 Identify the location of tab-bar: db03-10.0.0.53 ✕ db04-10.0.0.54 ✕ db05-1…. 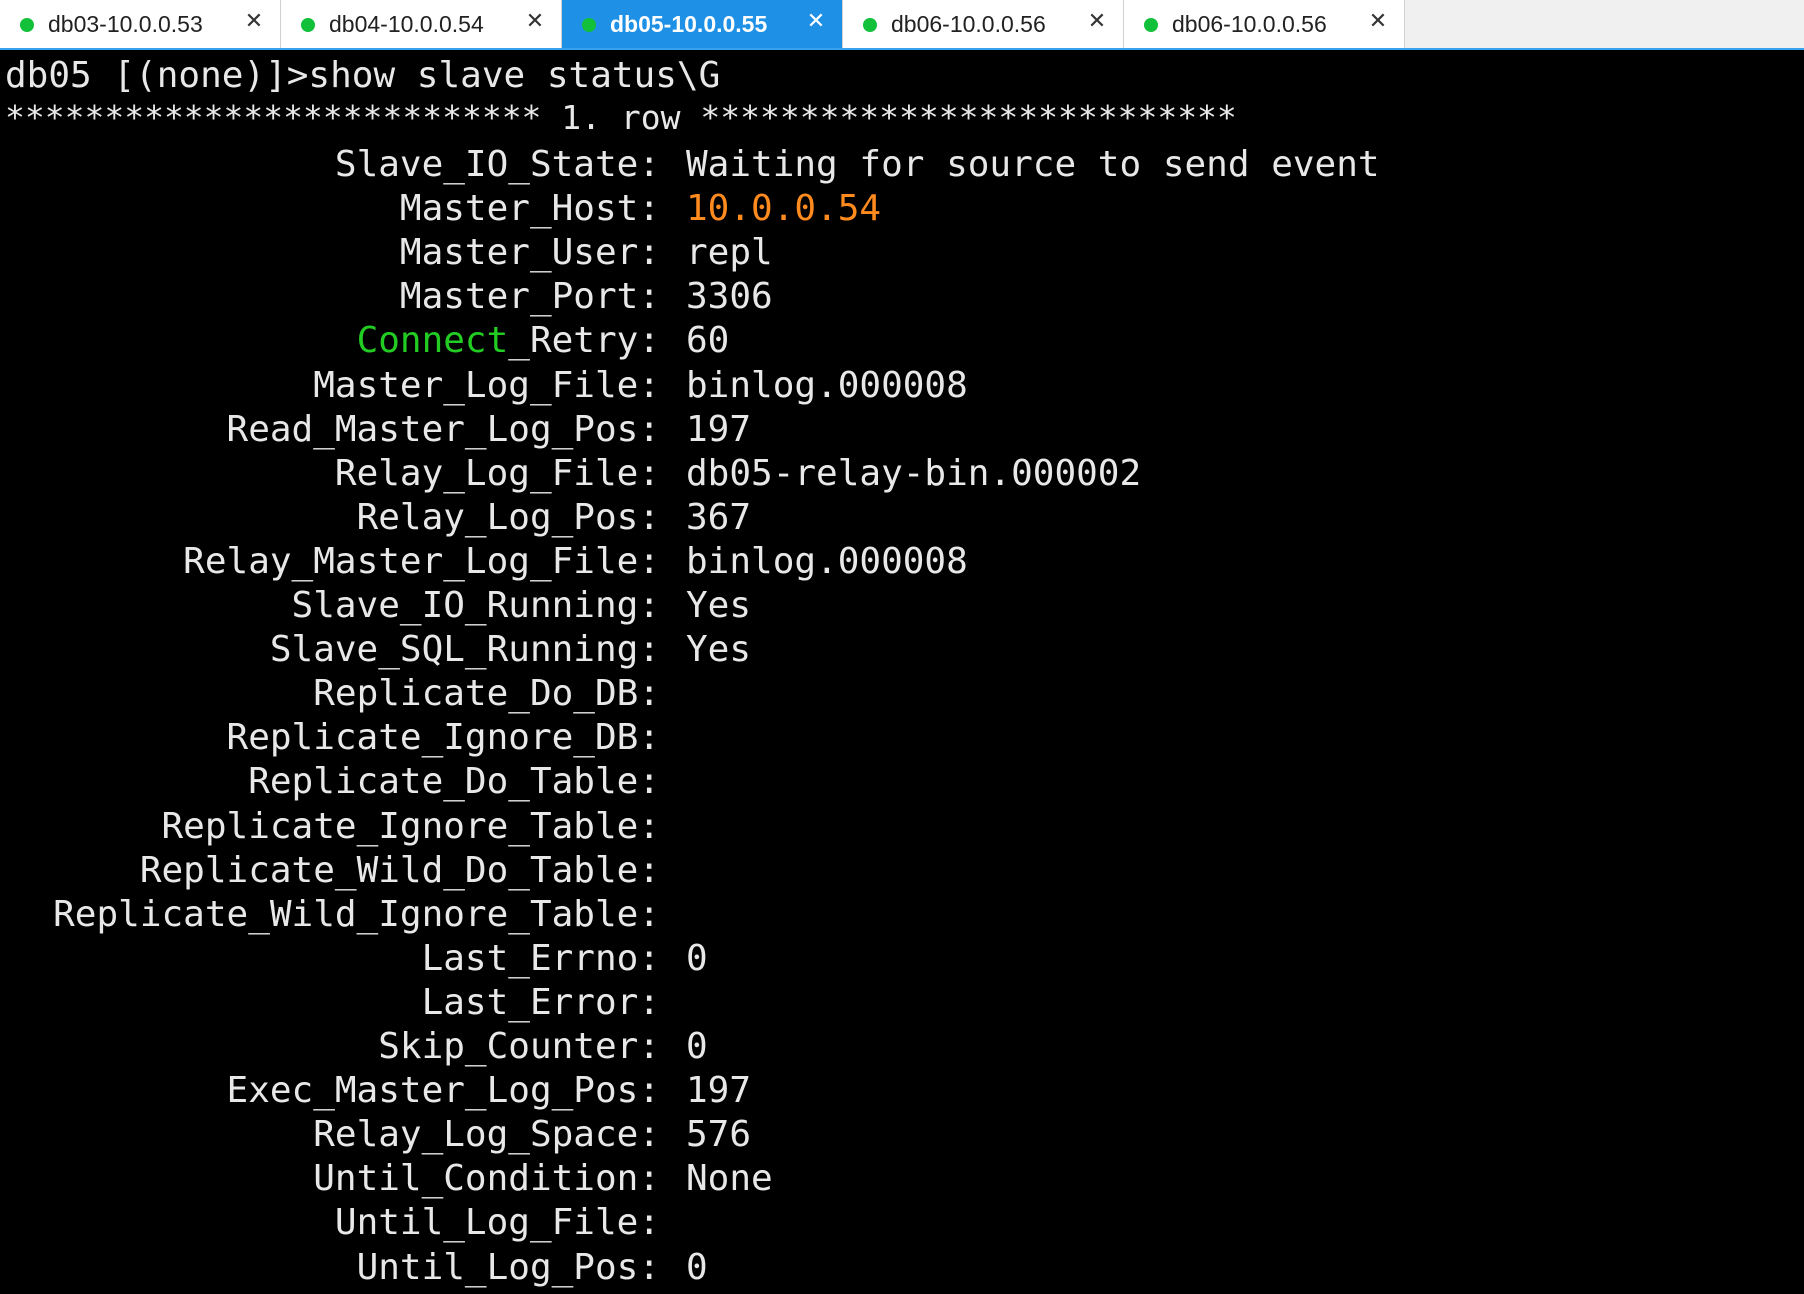
(902, 25).